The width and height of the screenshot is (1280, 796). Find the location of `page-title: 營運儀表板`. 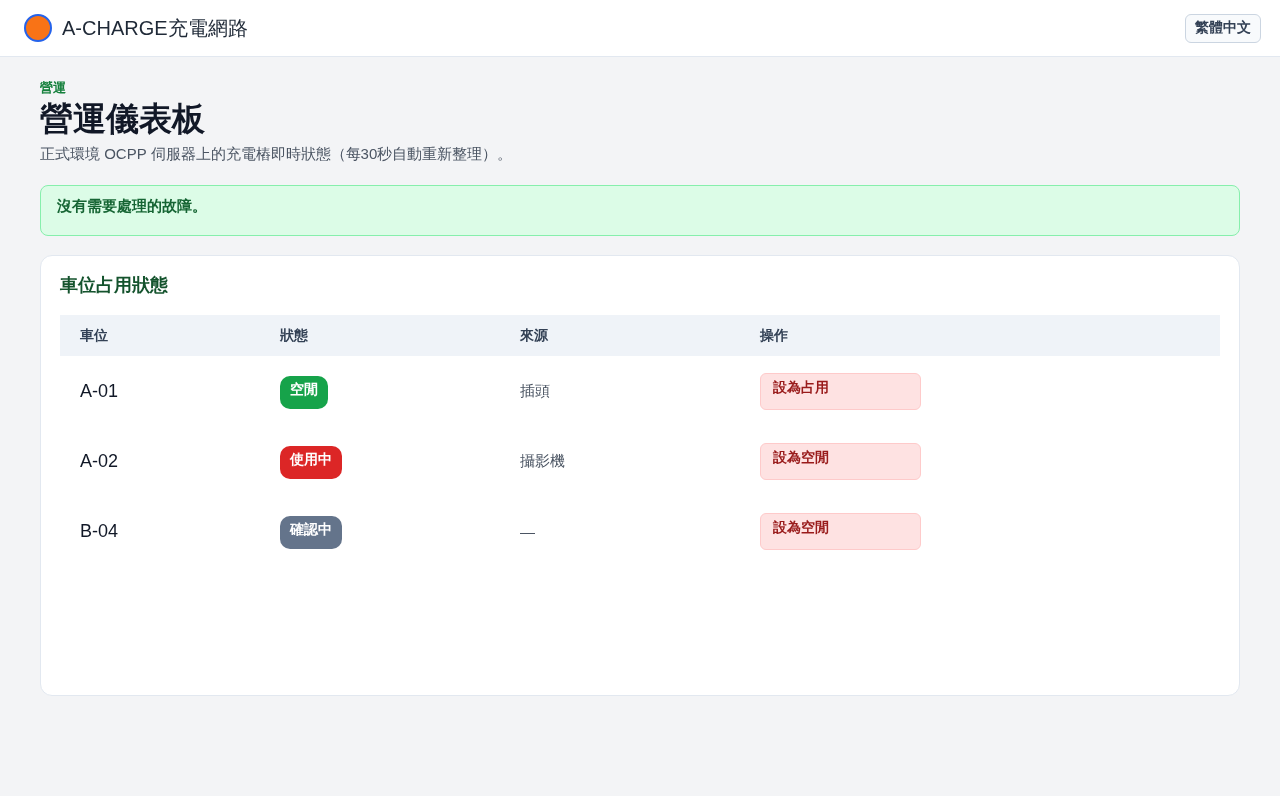

page-title: 營運儀表板 is located at coordinates (123, 119).